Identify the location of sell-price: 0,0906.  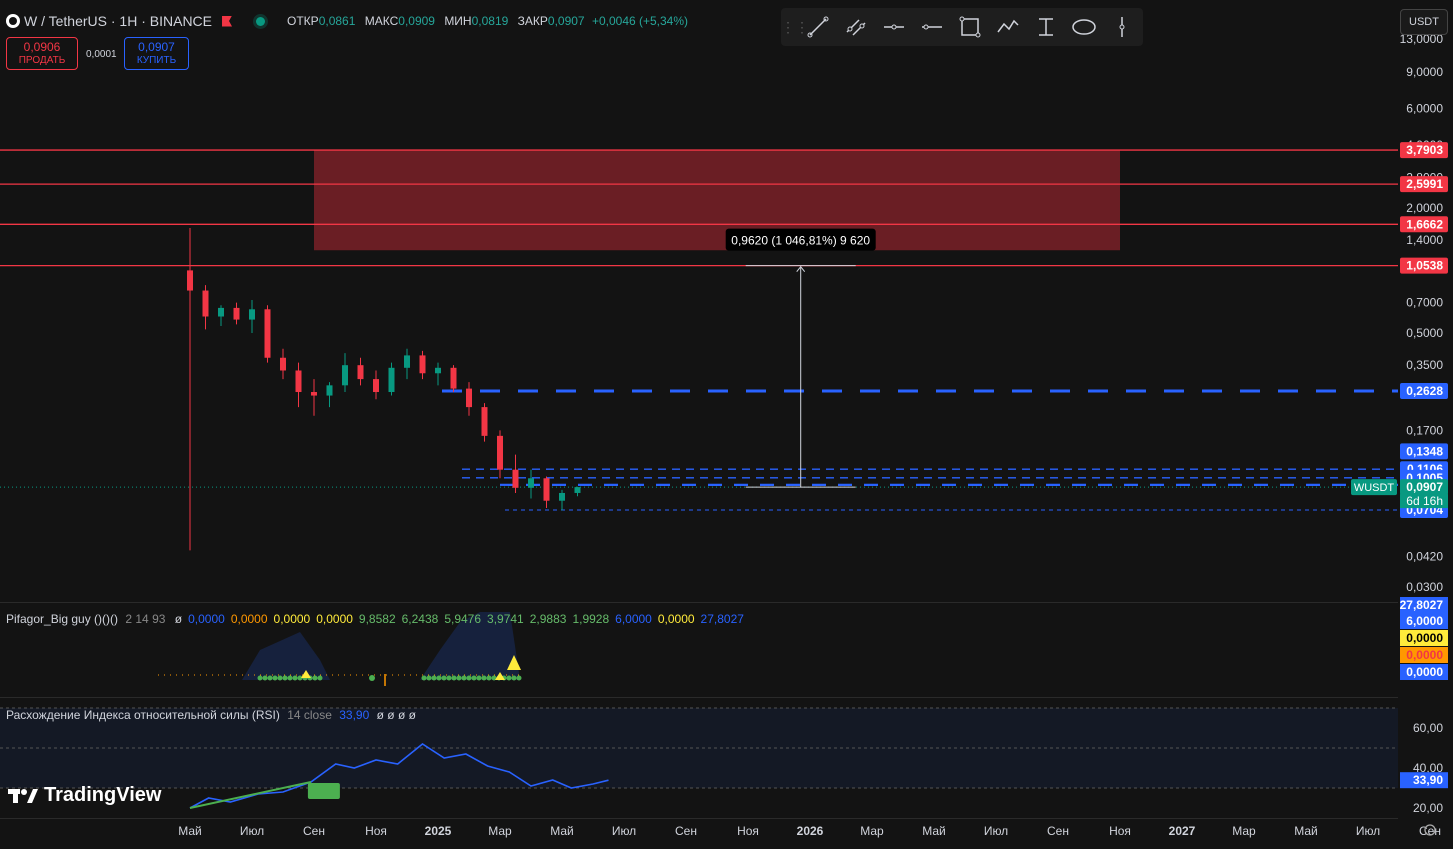
(42, 47).